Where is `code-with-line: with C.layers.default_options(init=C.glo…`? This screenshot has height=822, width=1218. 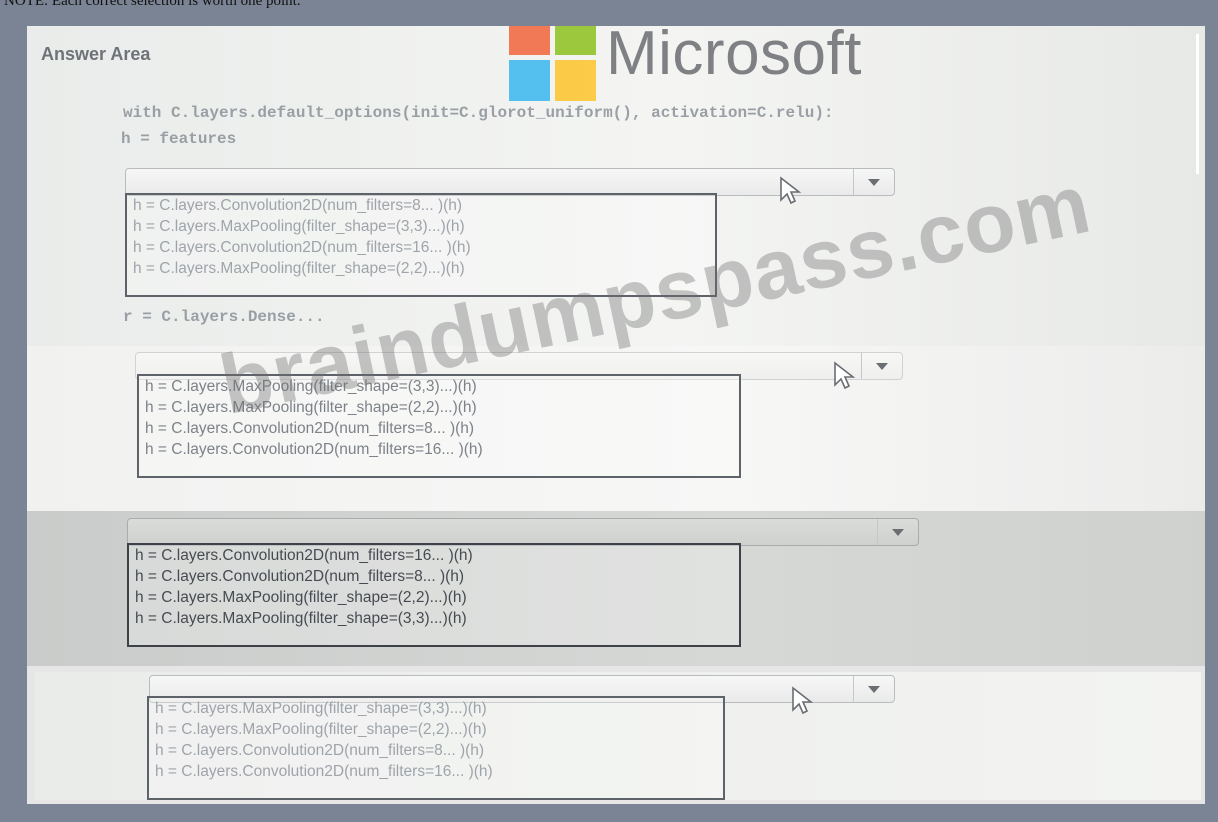
code-with-line: with C.layers.default_options(init=C.glo… is located at coordinates (478, 113).